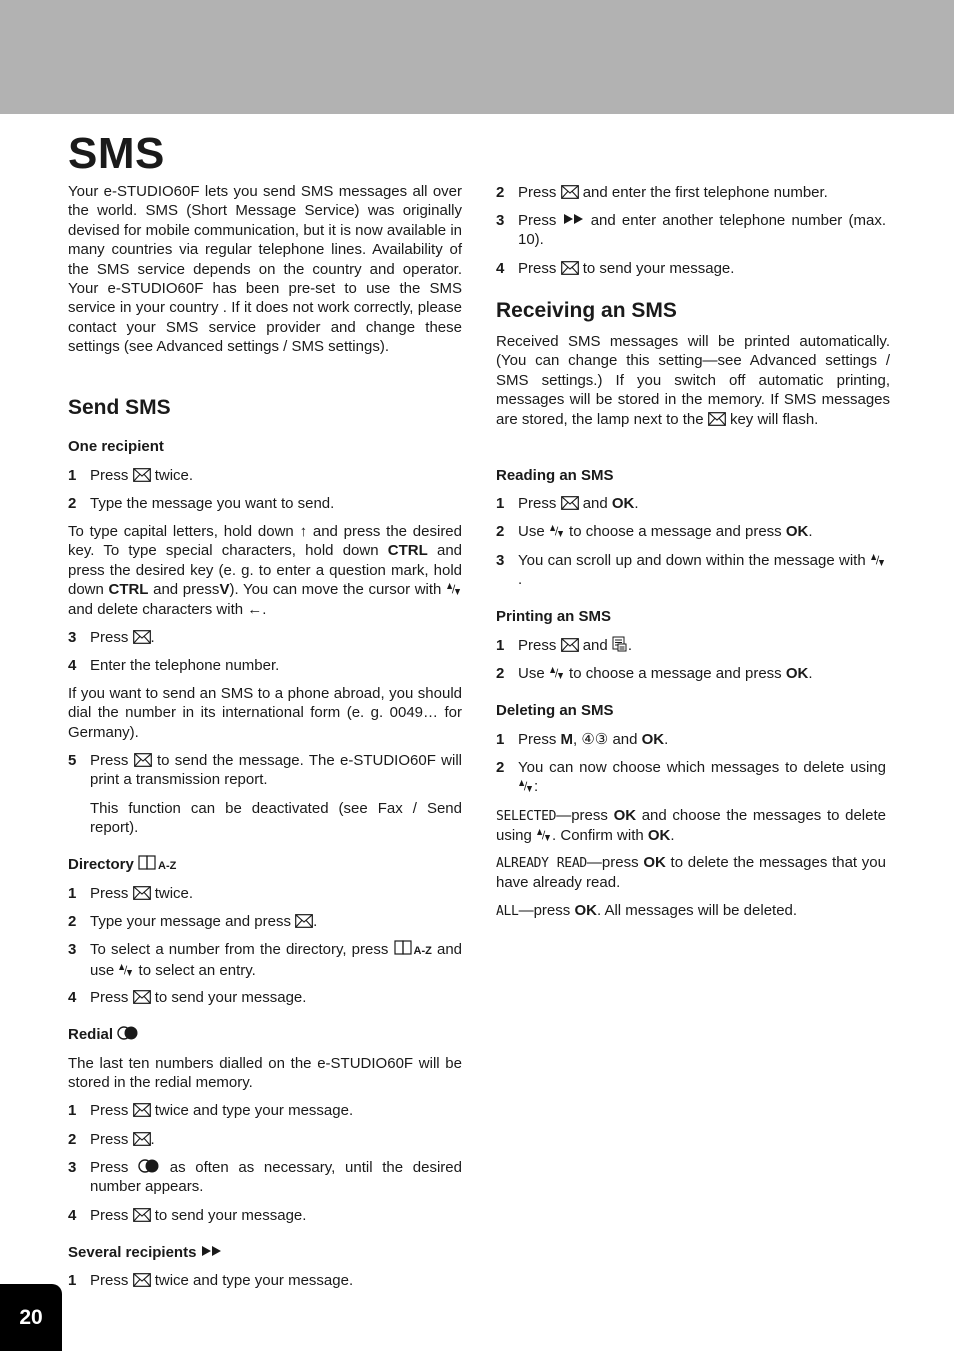  I want to click on shift-arrow-icon: ↑, so click(303, 531).